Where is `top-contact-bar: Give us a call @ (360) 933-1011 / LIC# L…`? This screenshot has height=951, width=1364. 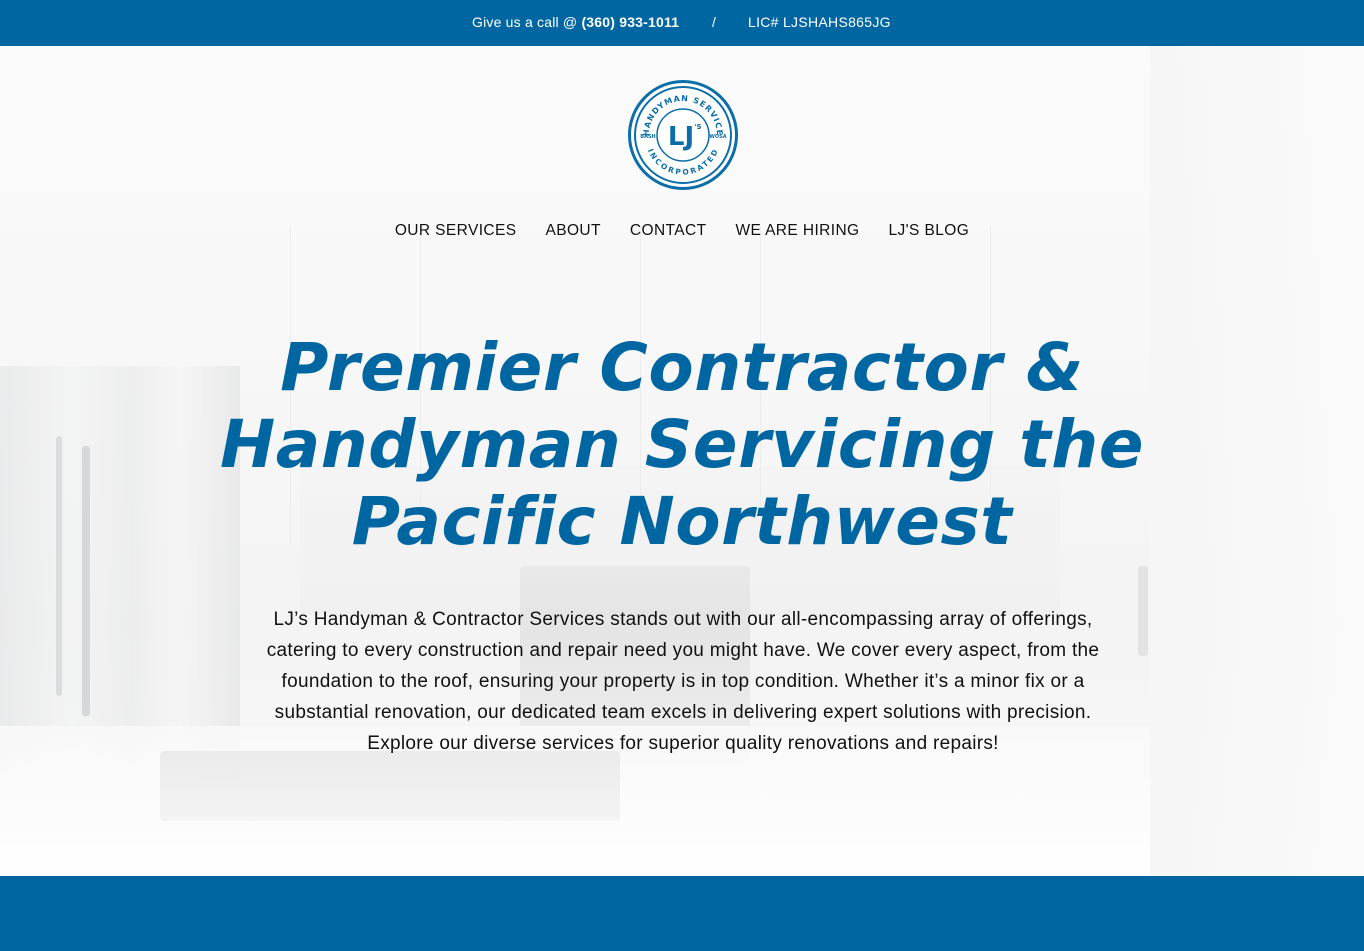
top-contact-bar: Give us a call @ (360) 933-1011 / LIC# L… is located at coordinates (682, 23).